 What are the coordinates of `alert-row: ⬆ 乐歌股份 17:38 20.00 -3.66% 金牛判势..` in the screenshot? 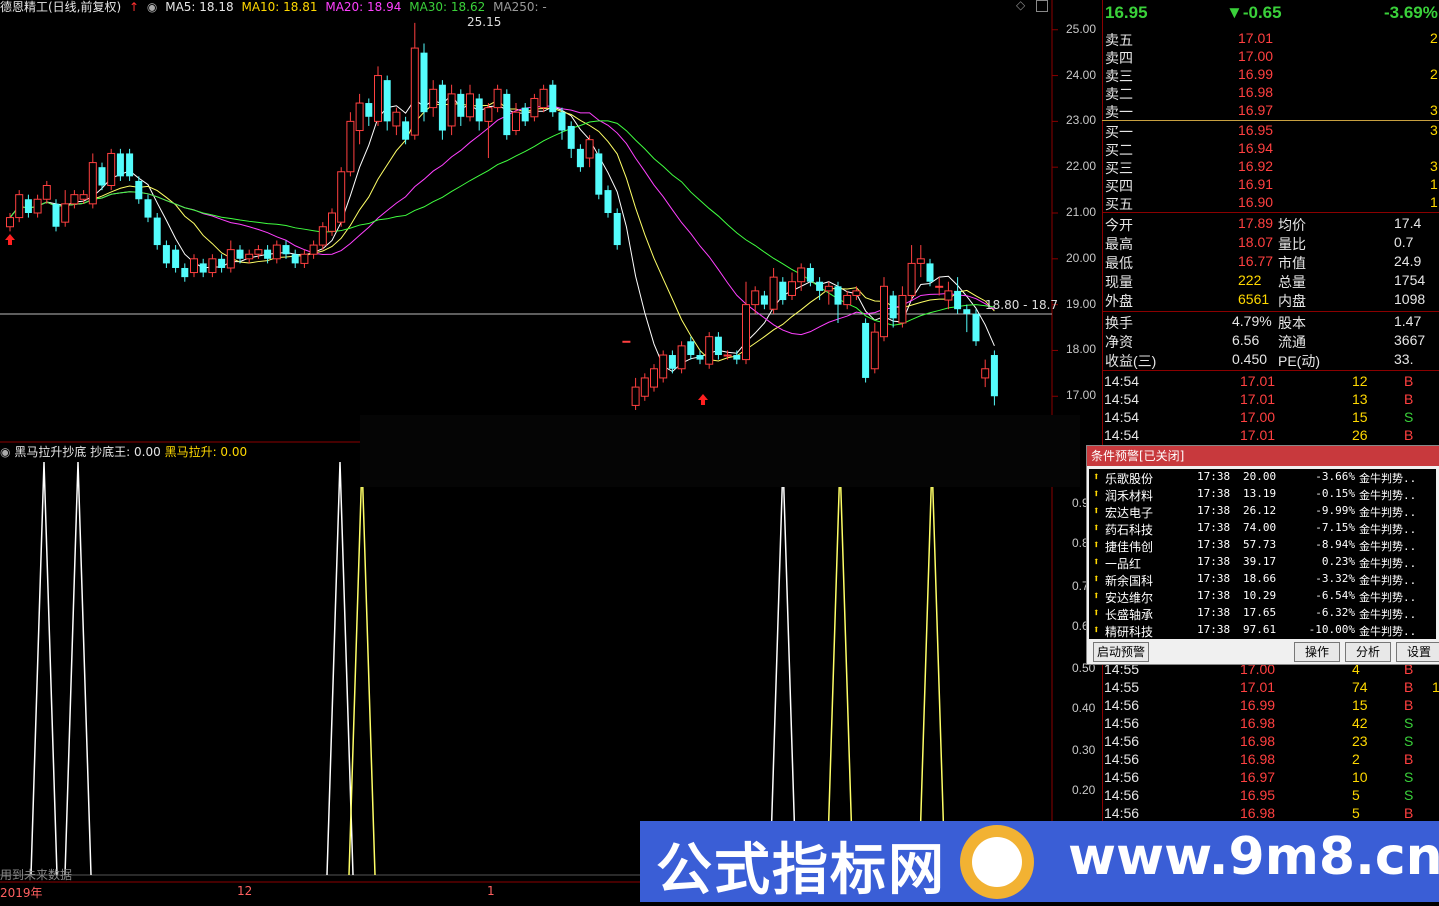 It's located at (1262, 477).